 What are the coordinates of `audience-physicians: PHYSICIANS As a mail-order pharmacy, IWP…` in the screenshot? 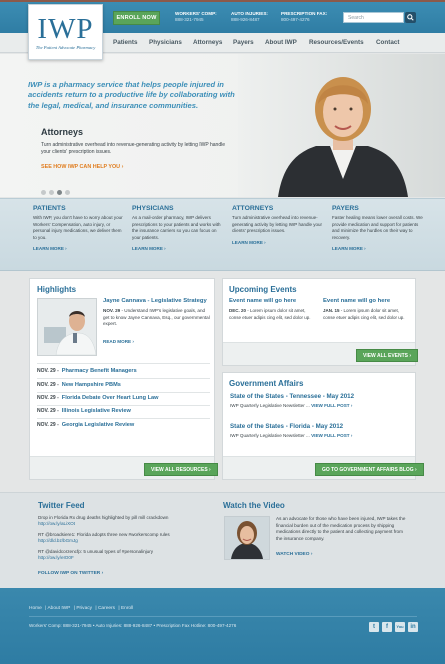 It's located at (178, 228).